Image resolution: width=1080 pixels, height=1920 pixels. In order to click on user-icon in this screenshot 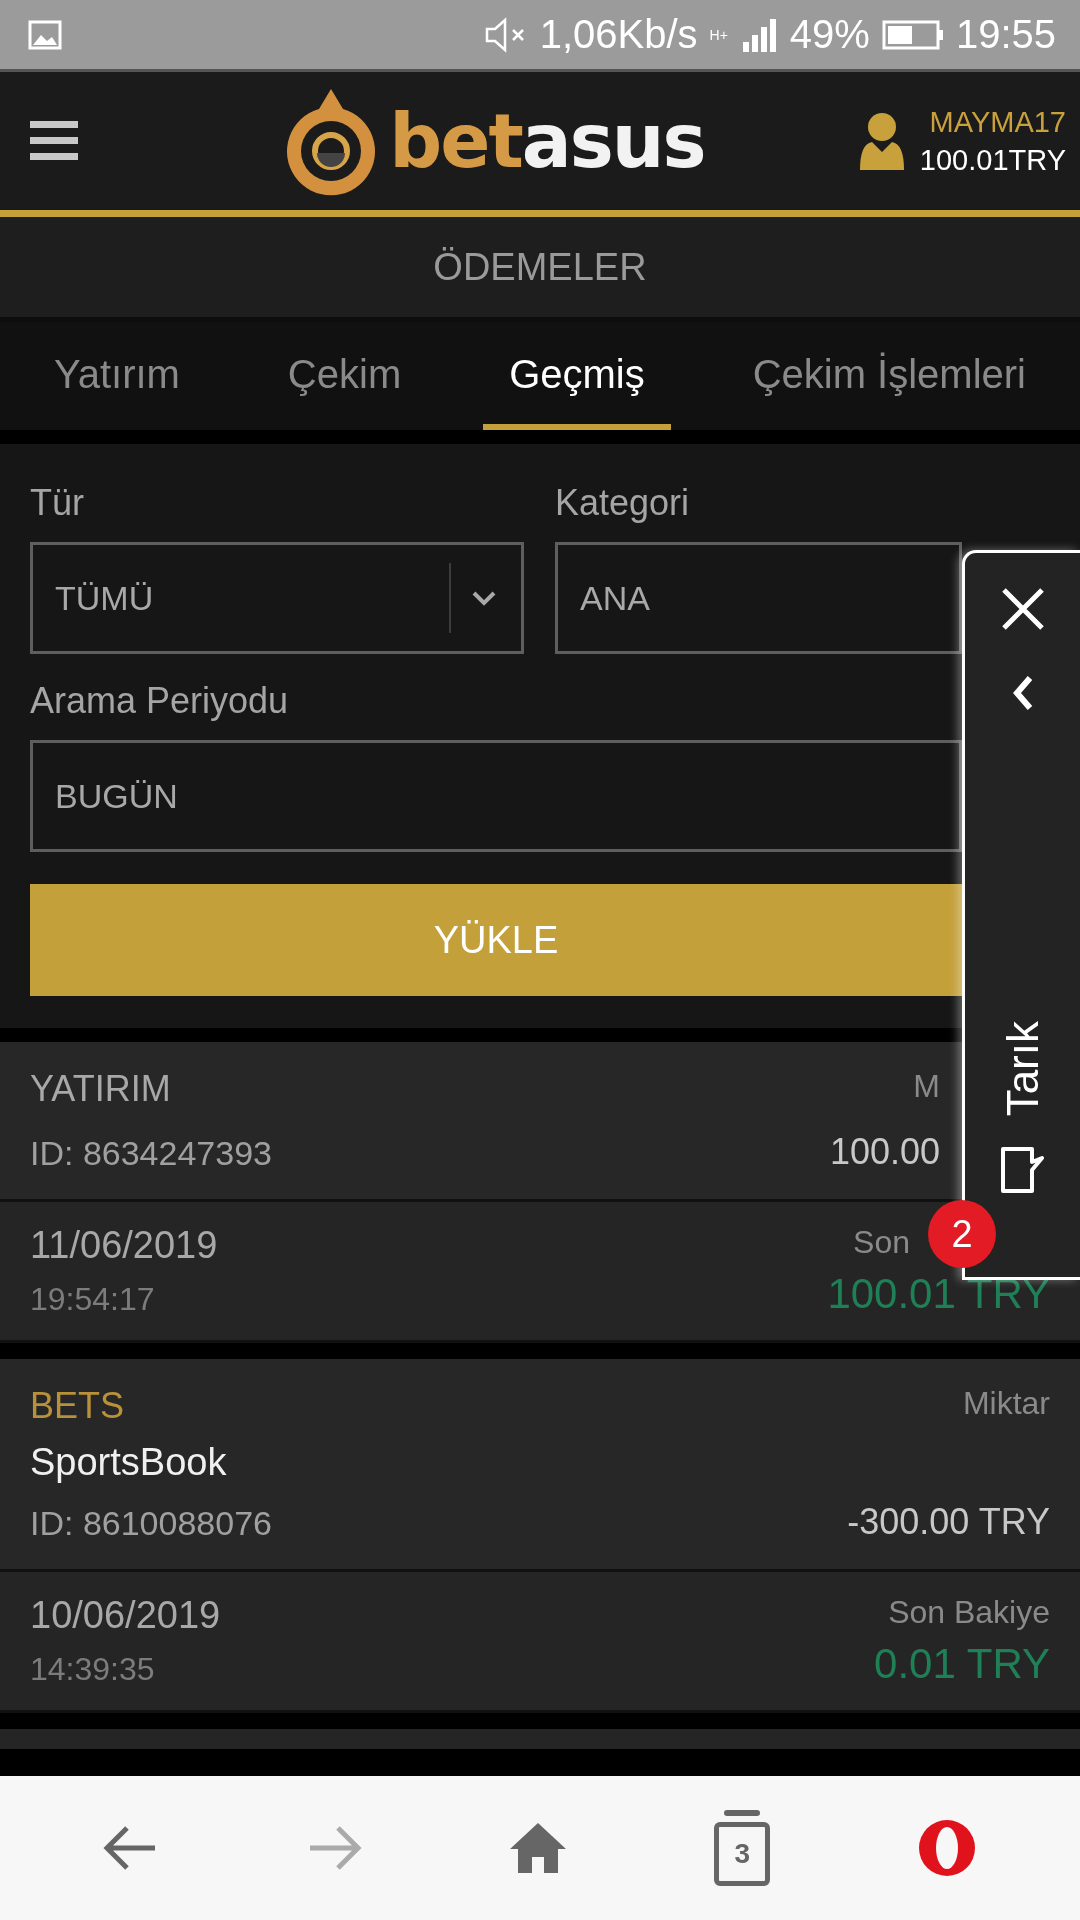, I will do `click(881, 141)`.